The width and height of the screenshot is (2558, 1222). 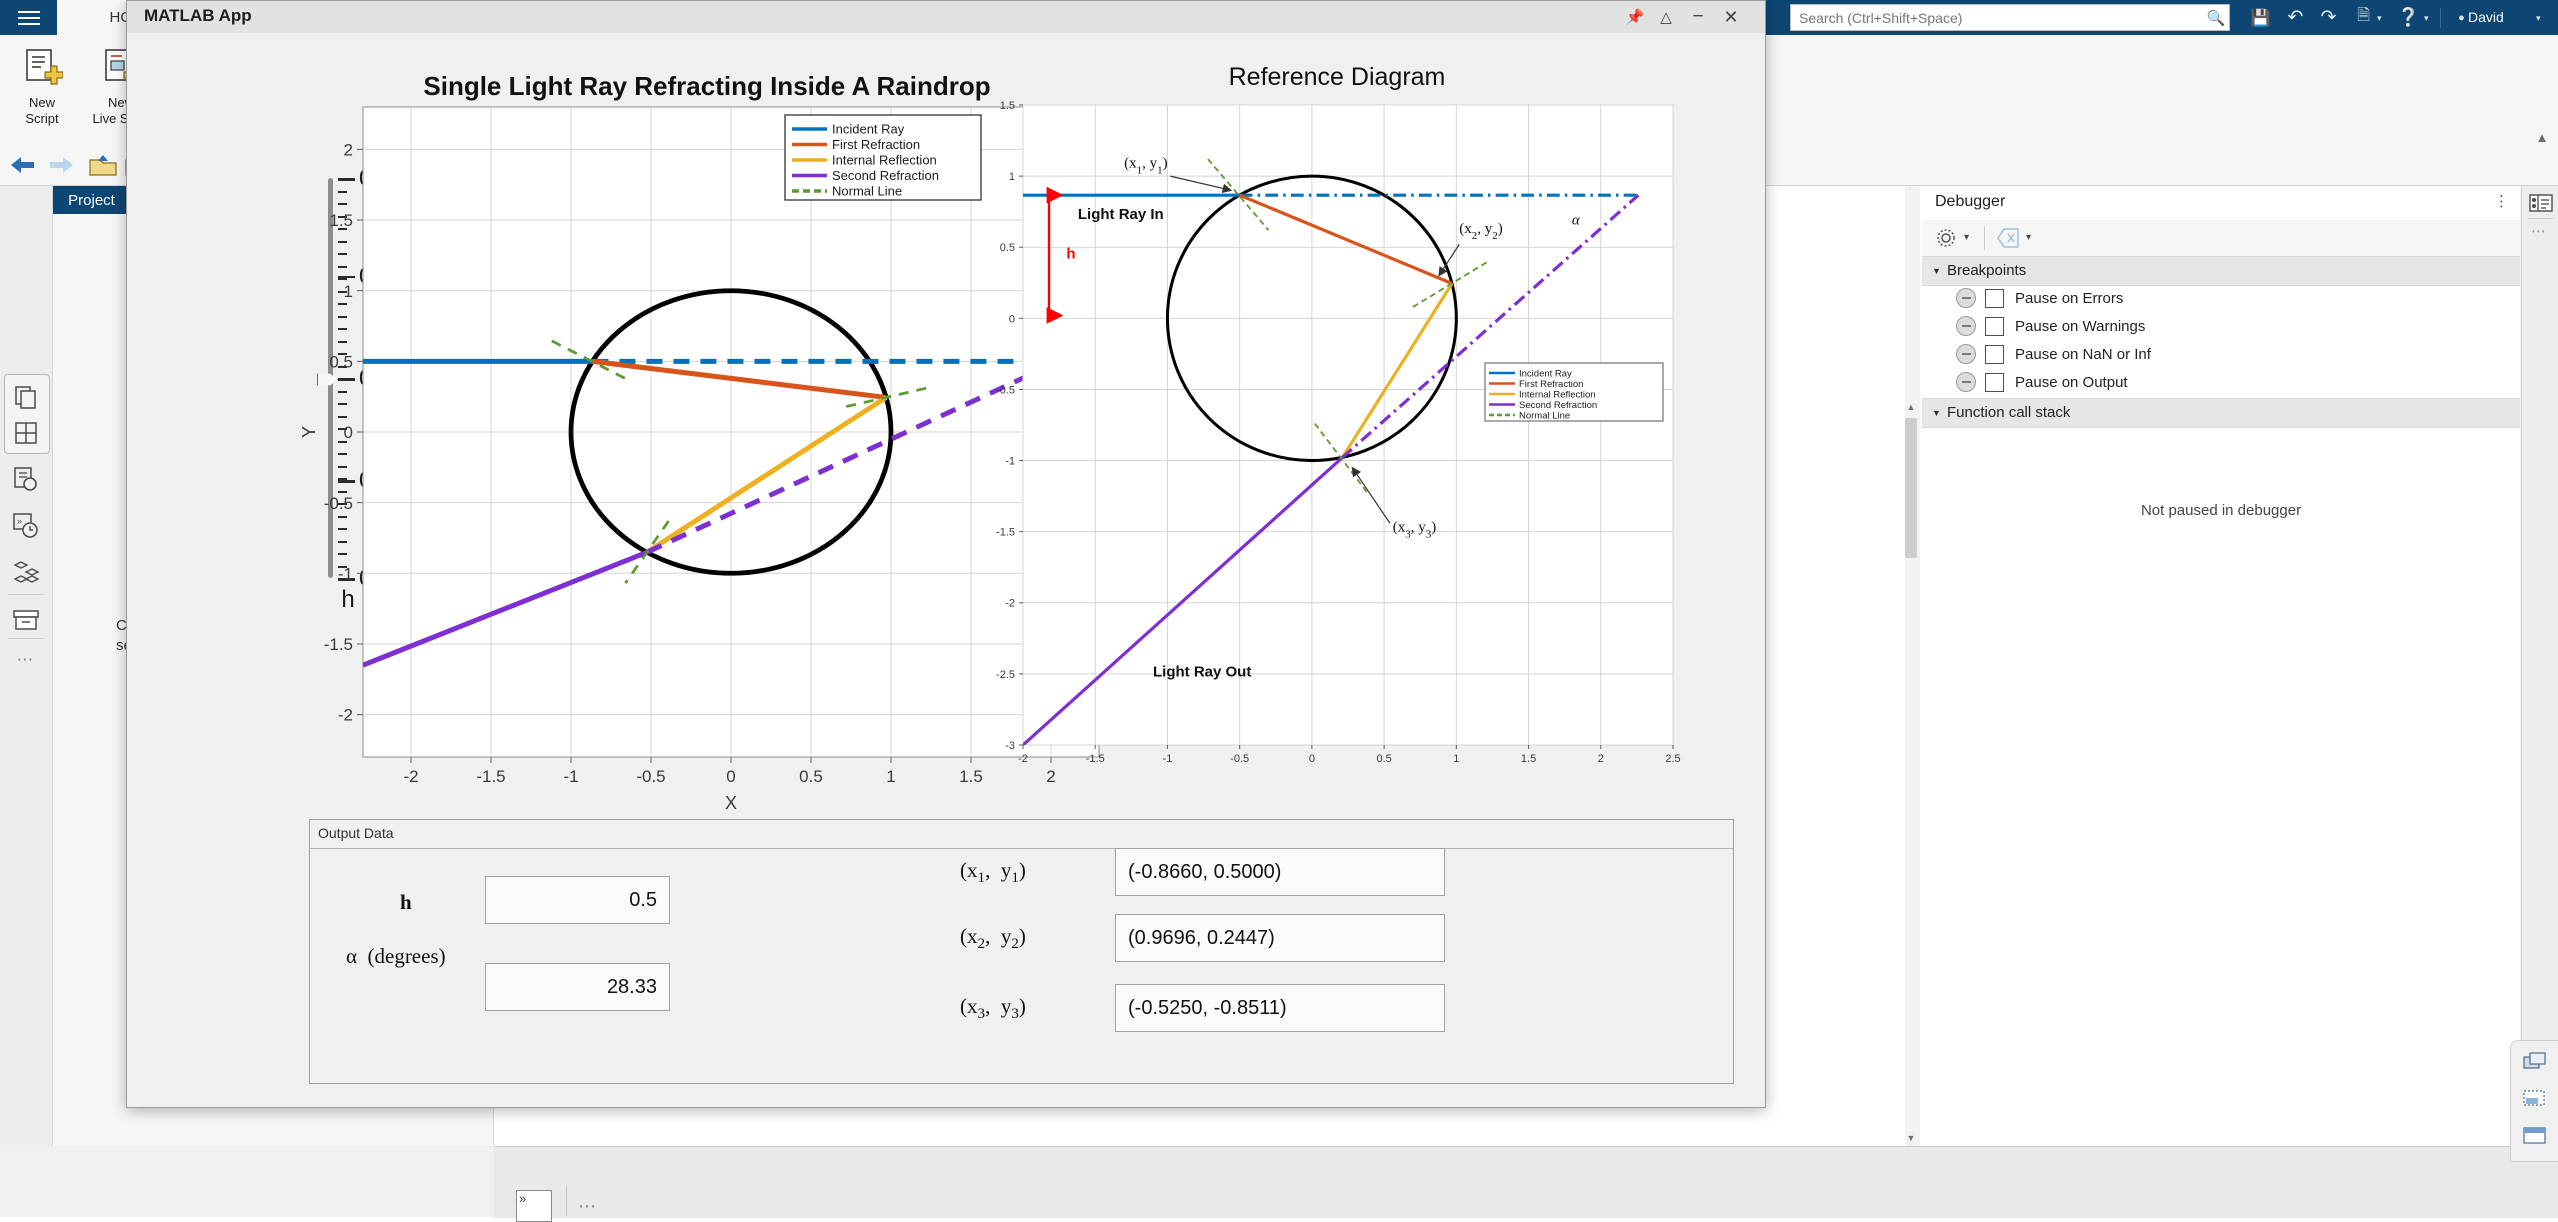 I want to click on breakpoints-label: Breakpoints, so click(x=1987, y=270).